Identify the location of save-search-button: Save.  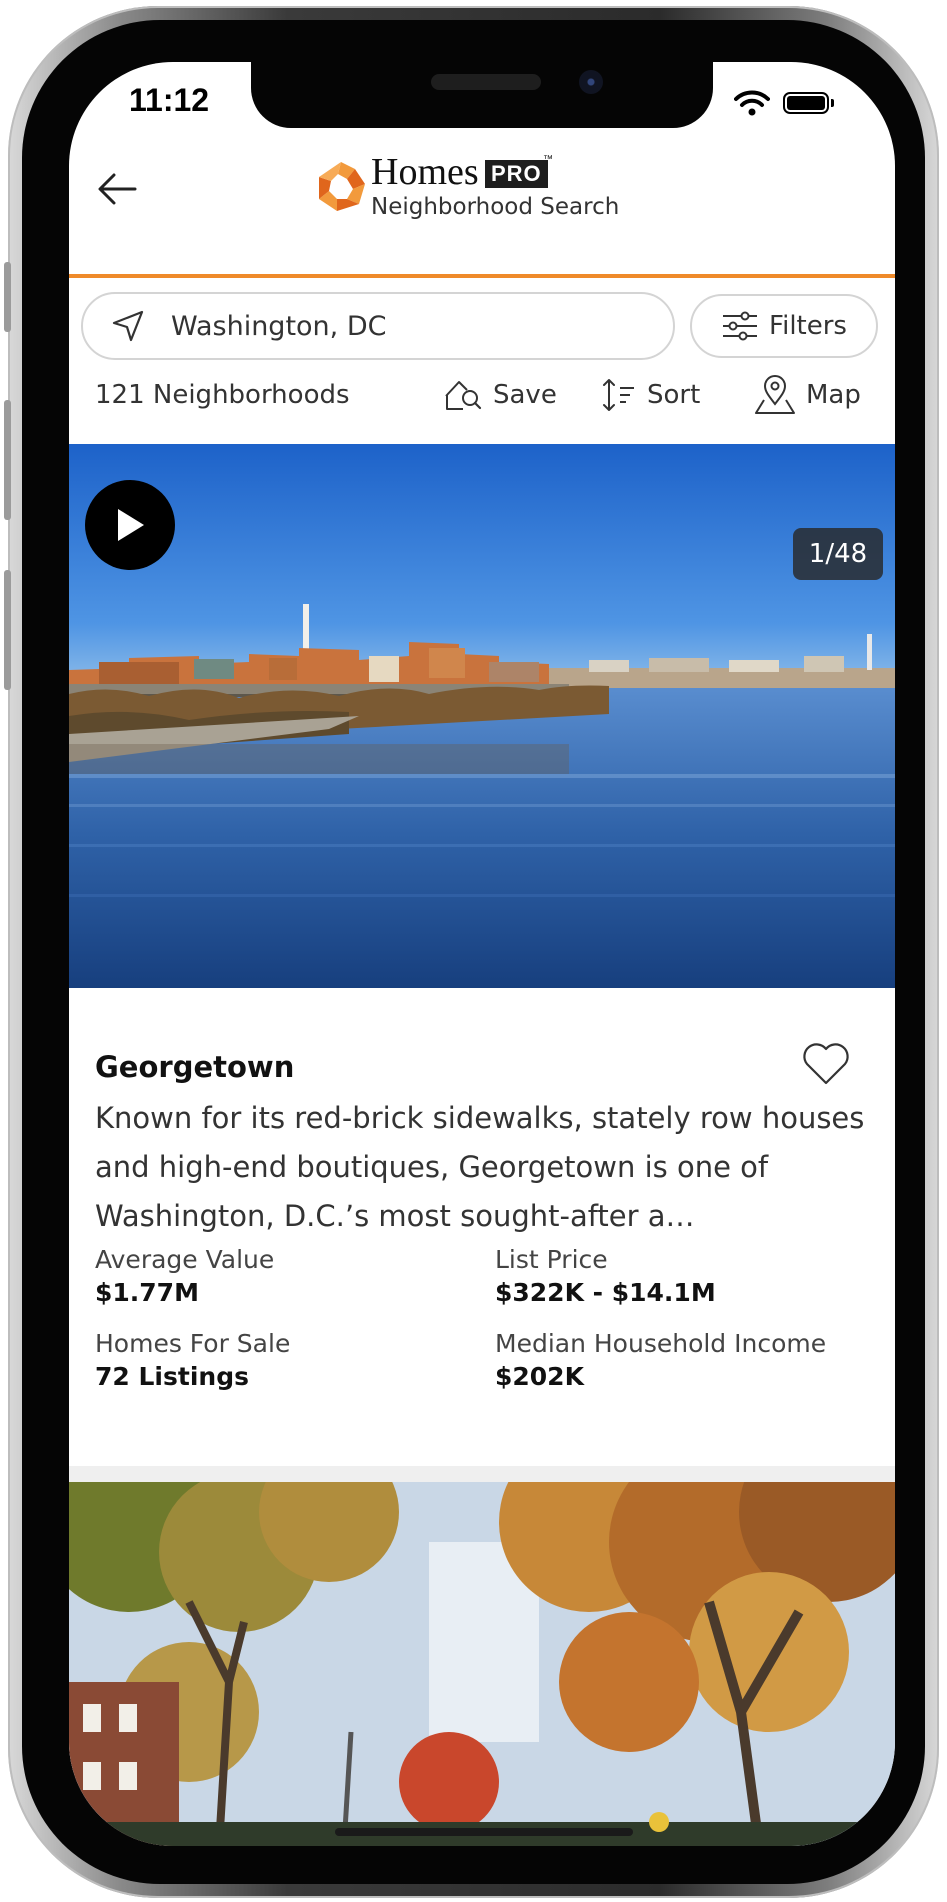
(500, 395).